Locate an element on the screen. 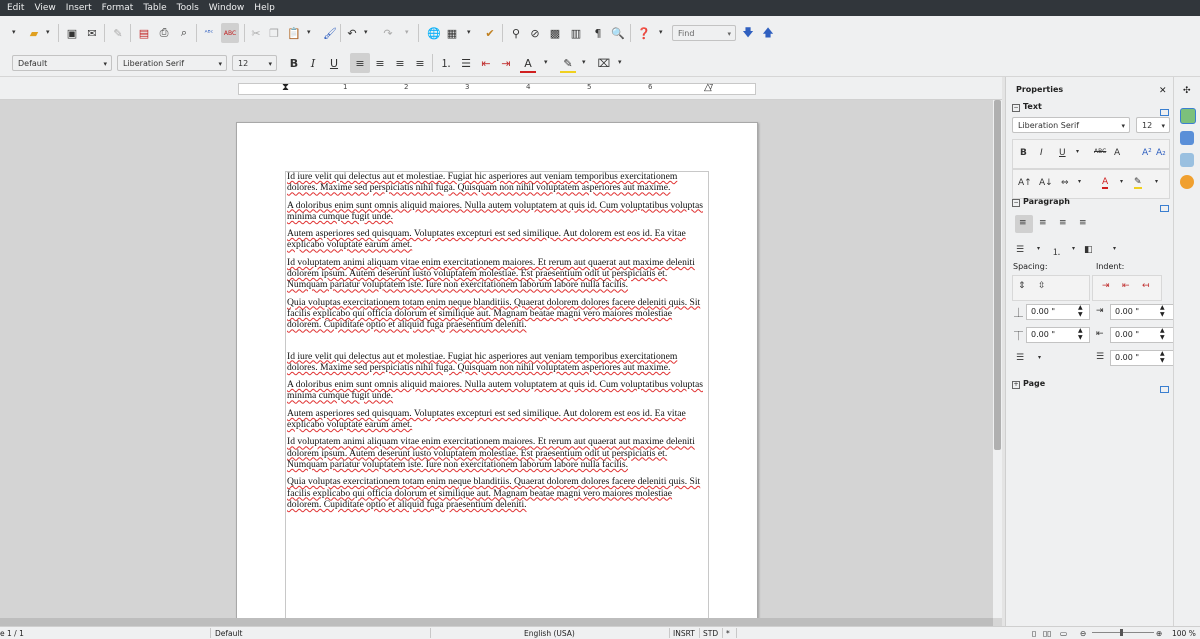 This screenshot has width=1200, height=639. find-next-icon: 🡇 is located at coordinates (748, 33).